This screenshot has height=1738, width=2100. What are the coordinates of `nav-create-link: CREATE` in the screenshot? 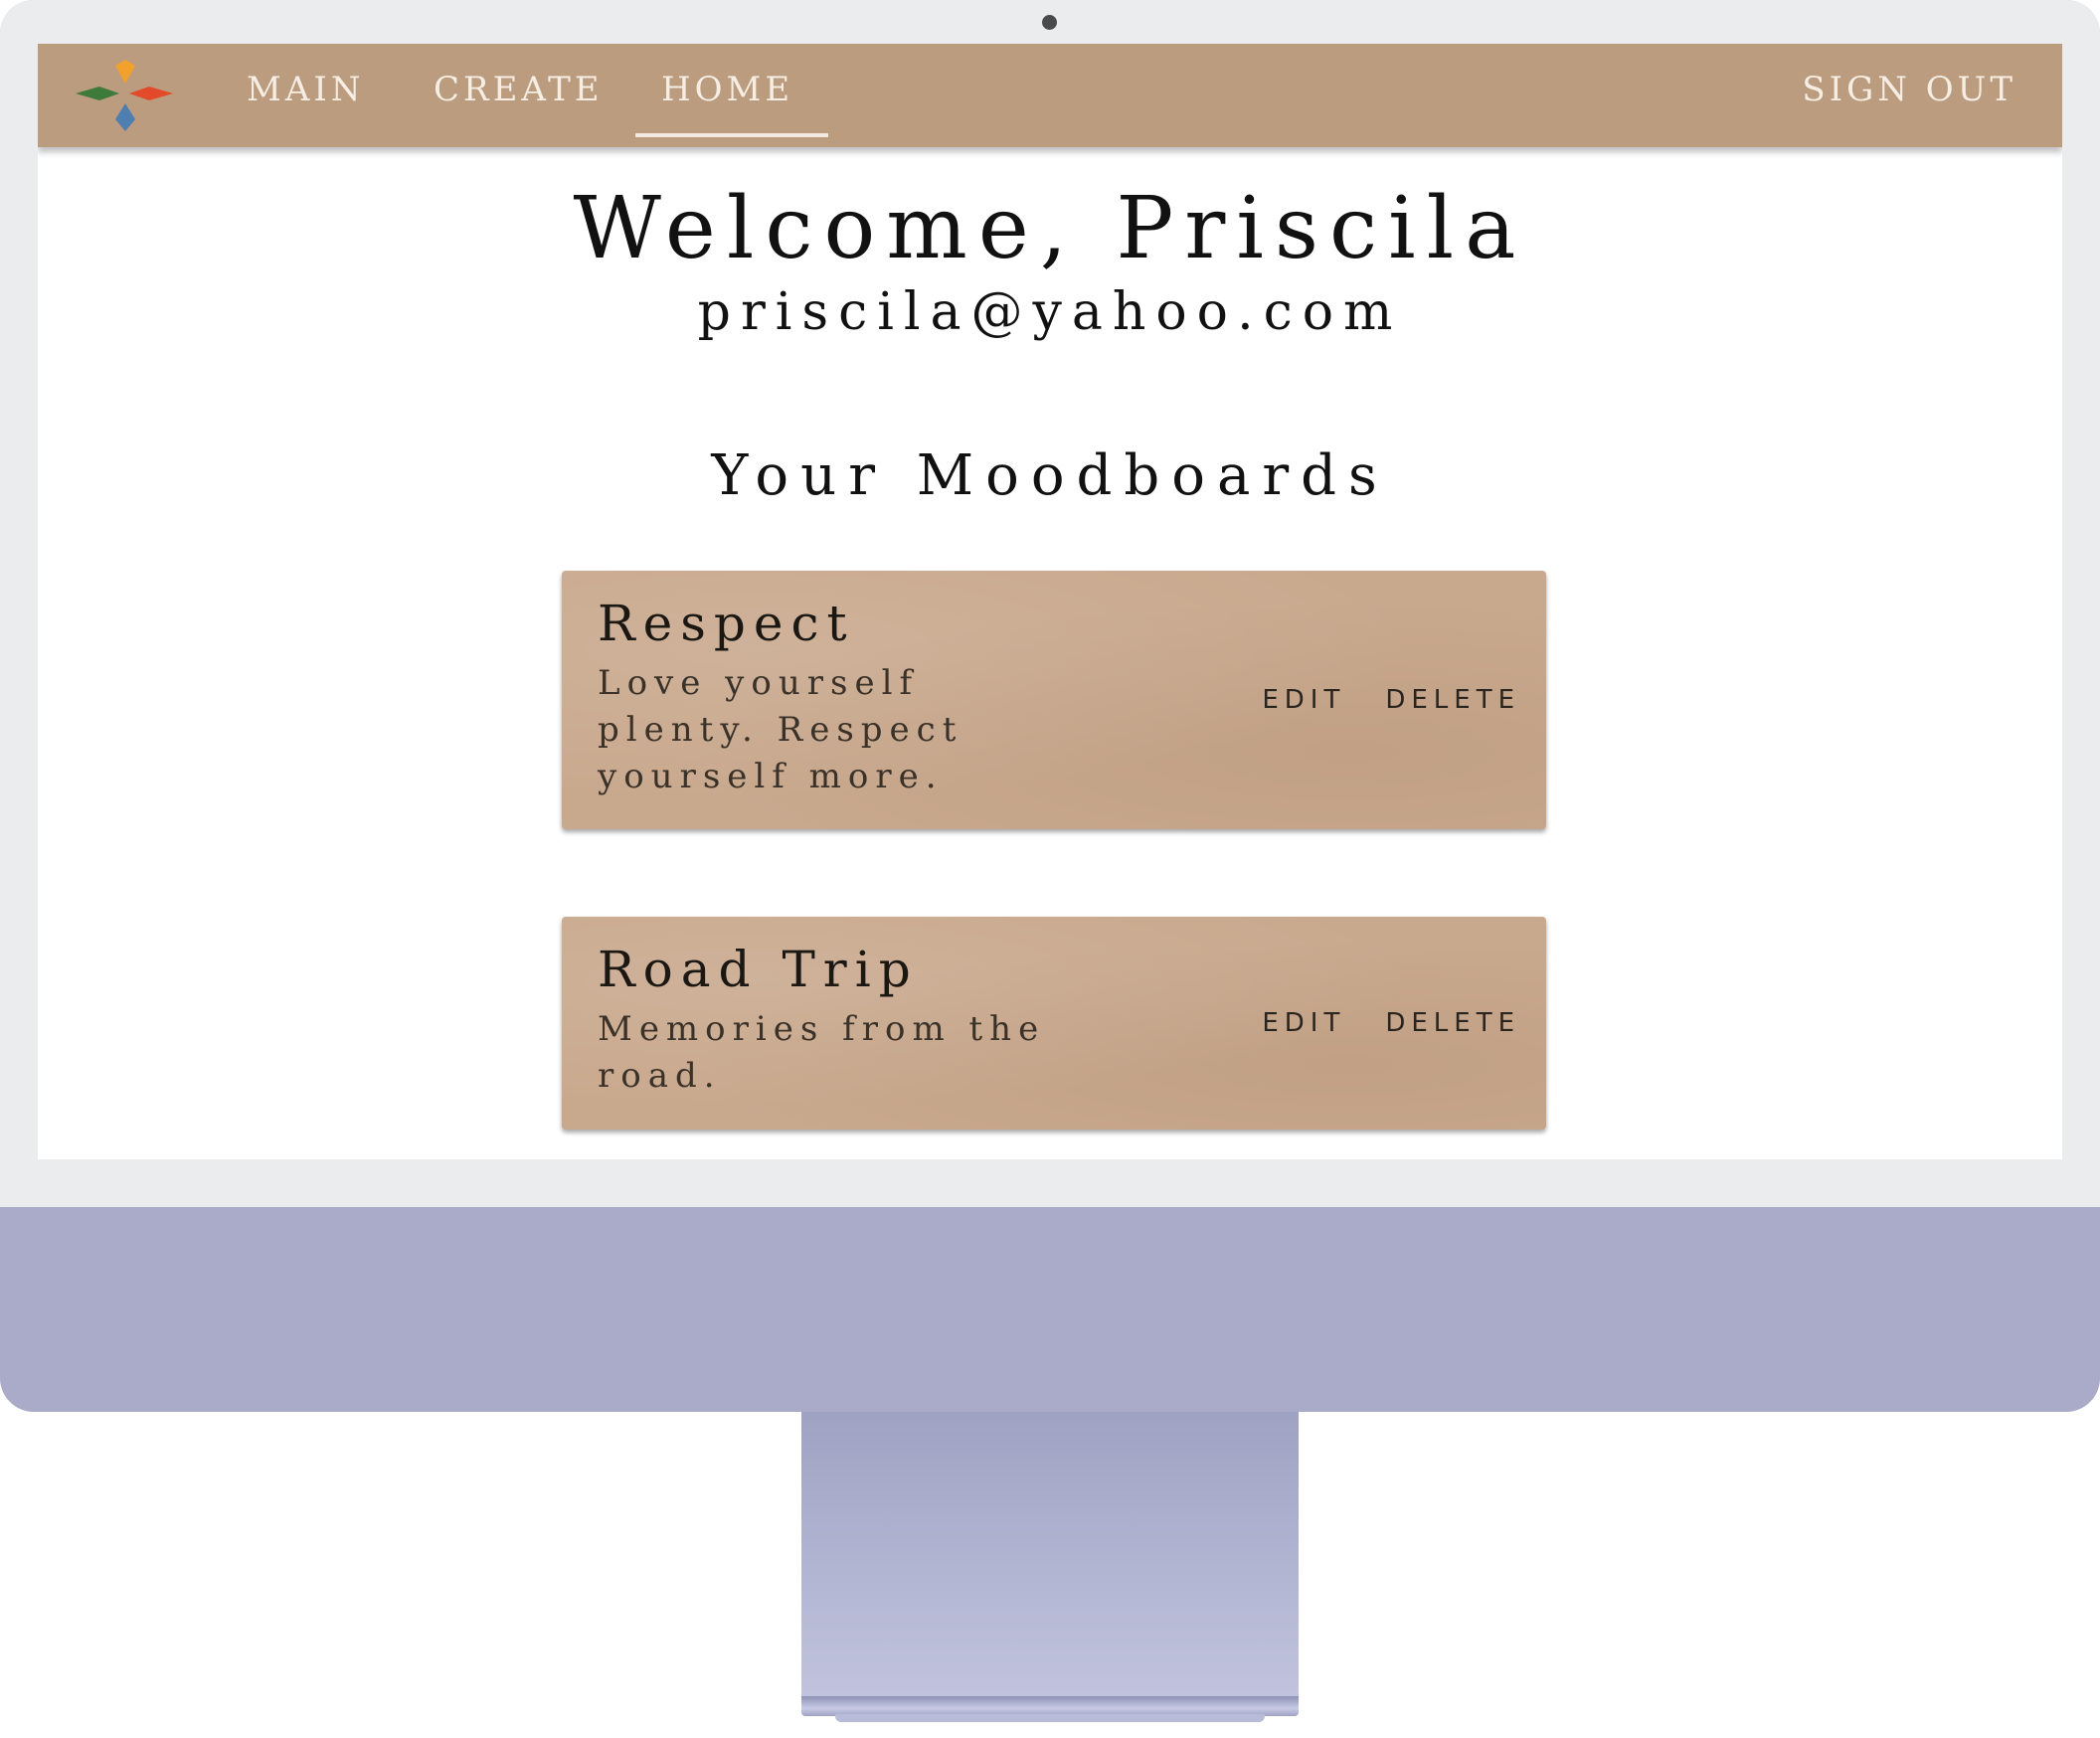 It's located at (519, 89).